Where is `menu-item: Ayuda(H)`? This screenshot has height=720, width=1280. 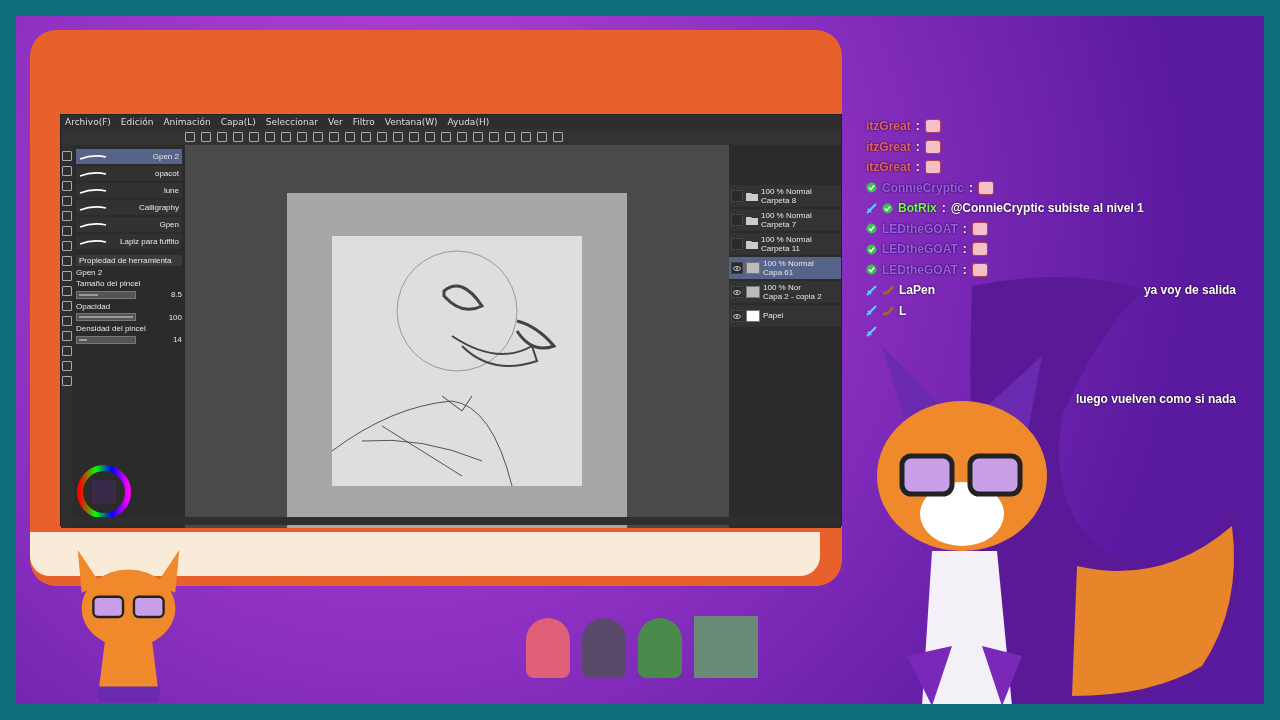
menu-item: Ayuda(H) is located at coordinates (468, 122).